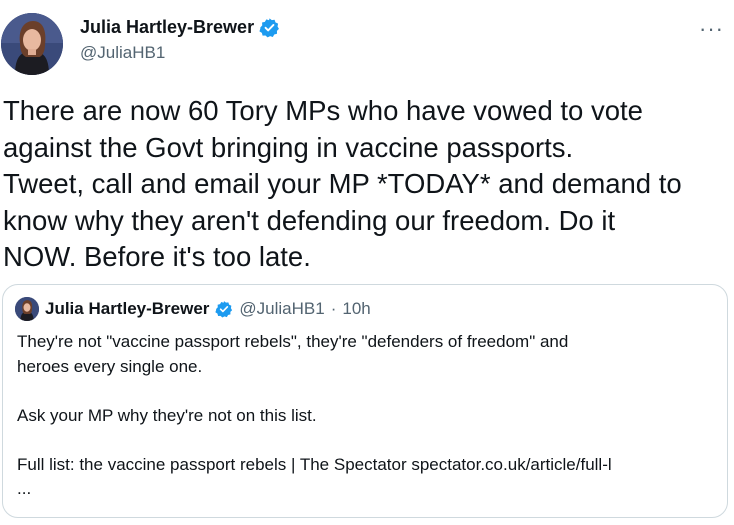 This screenshot has height=525, width=734. What do you see at coordinates (127, 309) in the screenshot?
I see `quoted-author-name: Julia Hartley-Brewer` at bounding box center [127, 309].